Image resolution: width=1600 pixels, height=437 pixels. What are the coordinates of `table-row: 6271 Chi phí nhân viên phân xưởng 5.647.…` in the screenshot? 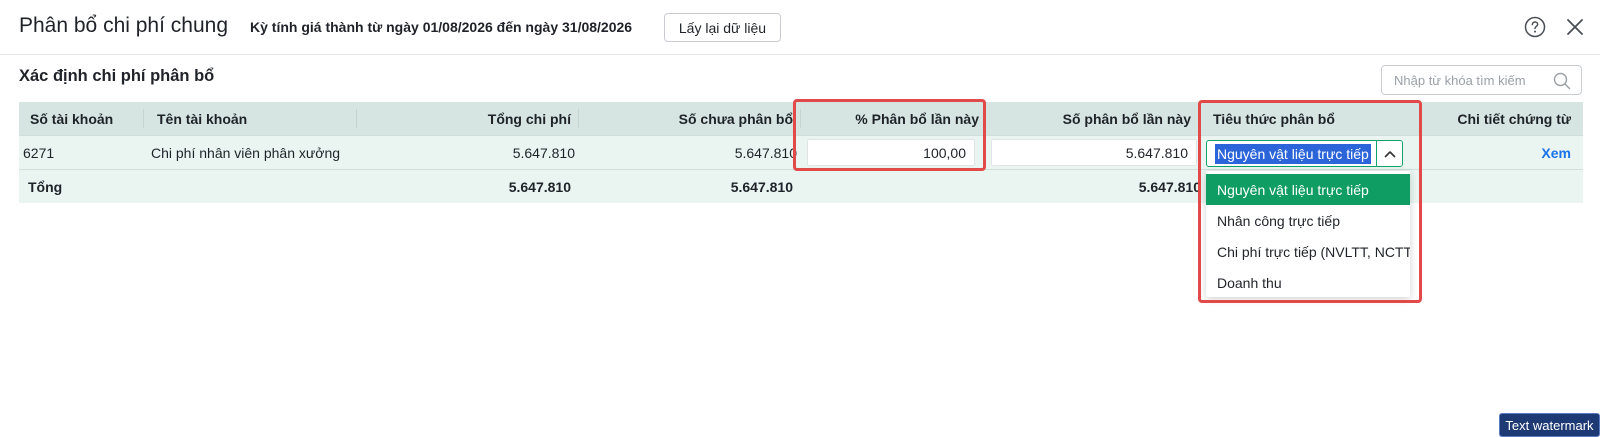 It's located at (801, 152).